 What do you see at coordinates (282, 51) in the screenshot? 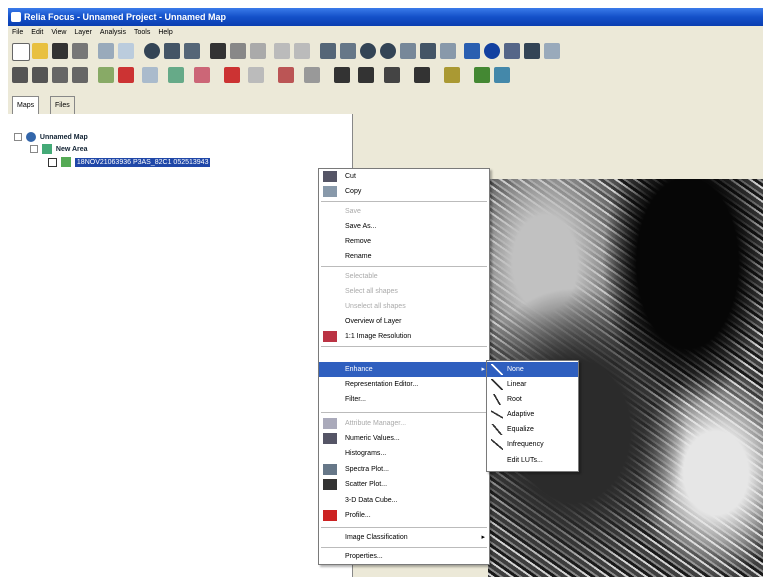
I see `undo-icon` at bounding box center [282, 51].